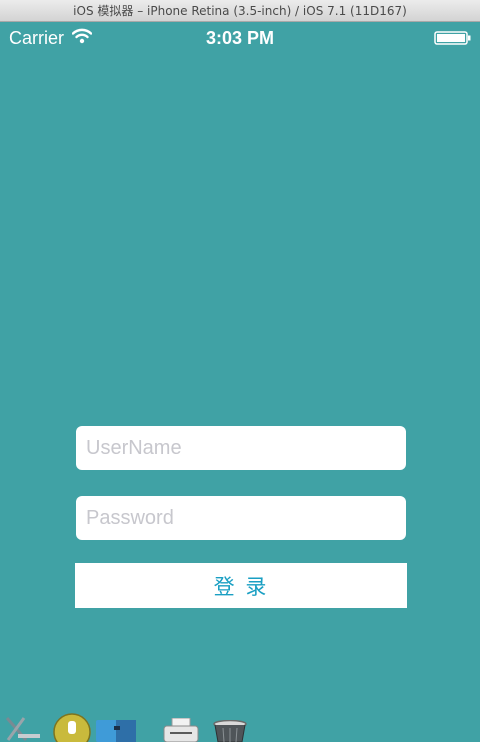 The height and width of the screenshot is (742, 480). I want to click on username-field, so click(241, 448).